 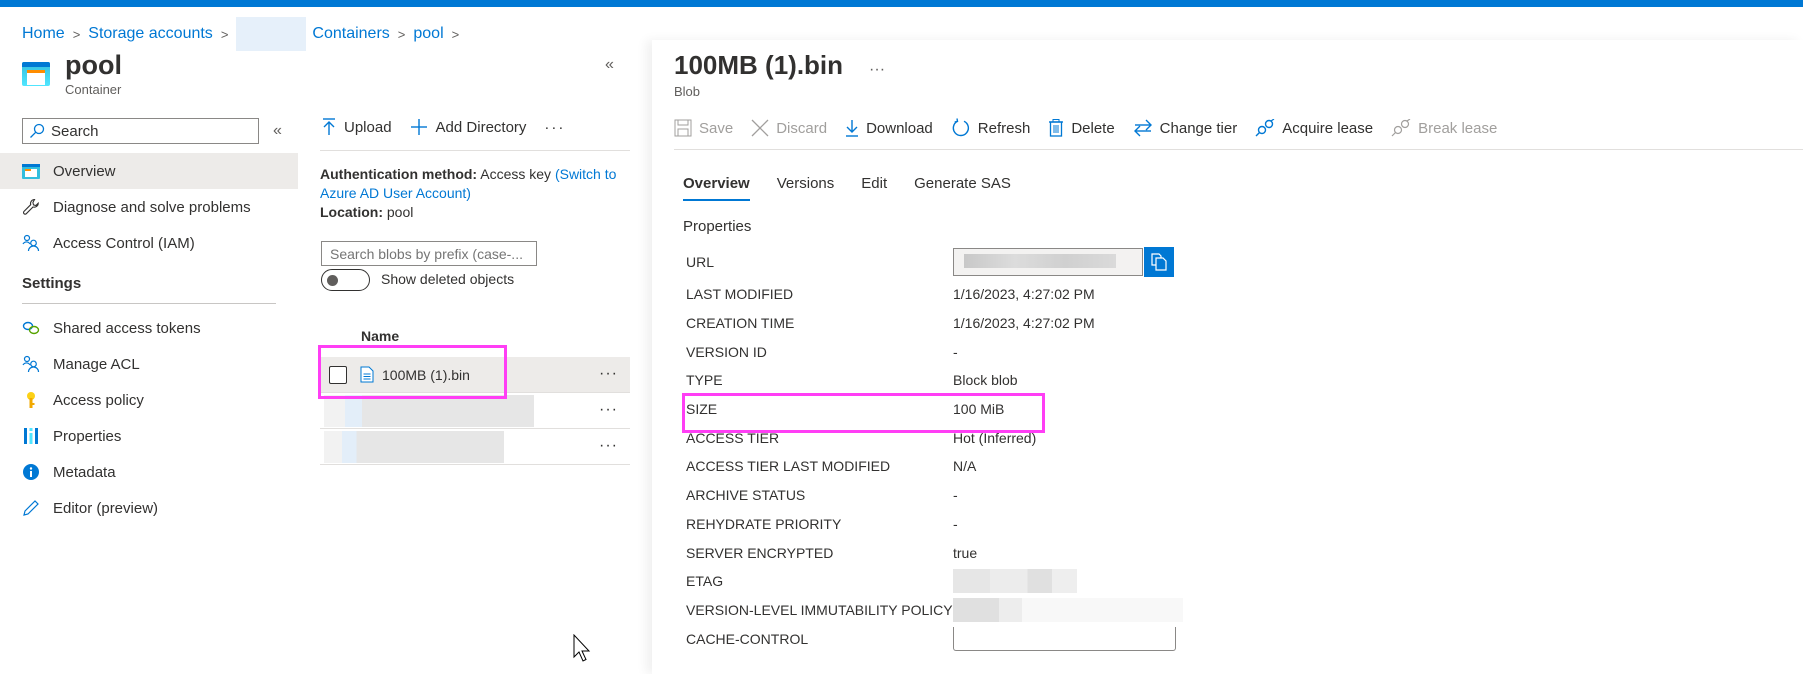 I want to click on property-row: VERSION ID -, so click(x=1036, y=351).